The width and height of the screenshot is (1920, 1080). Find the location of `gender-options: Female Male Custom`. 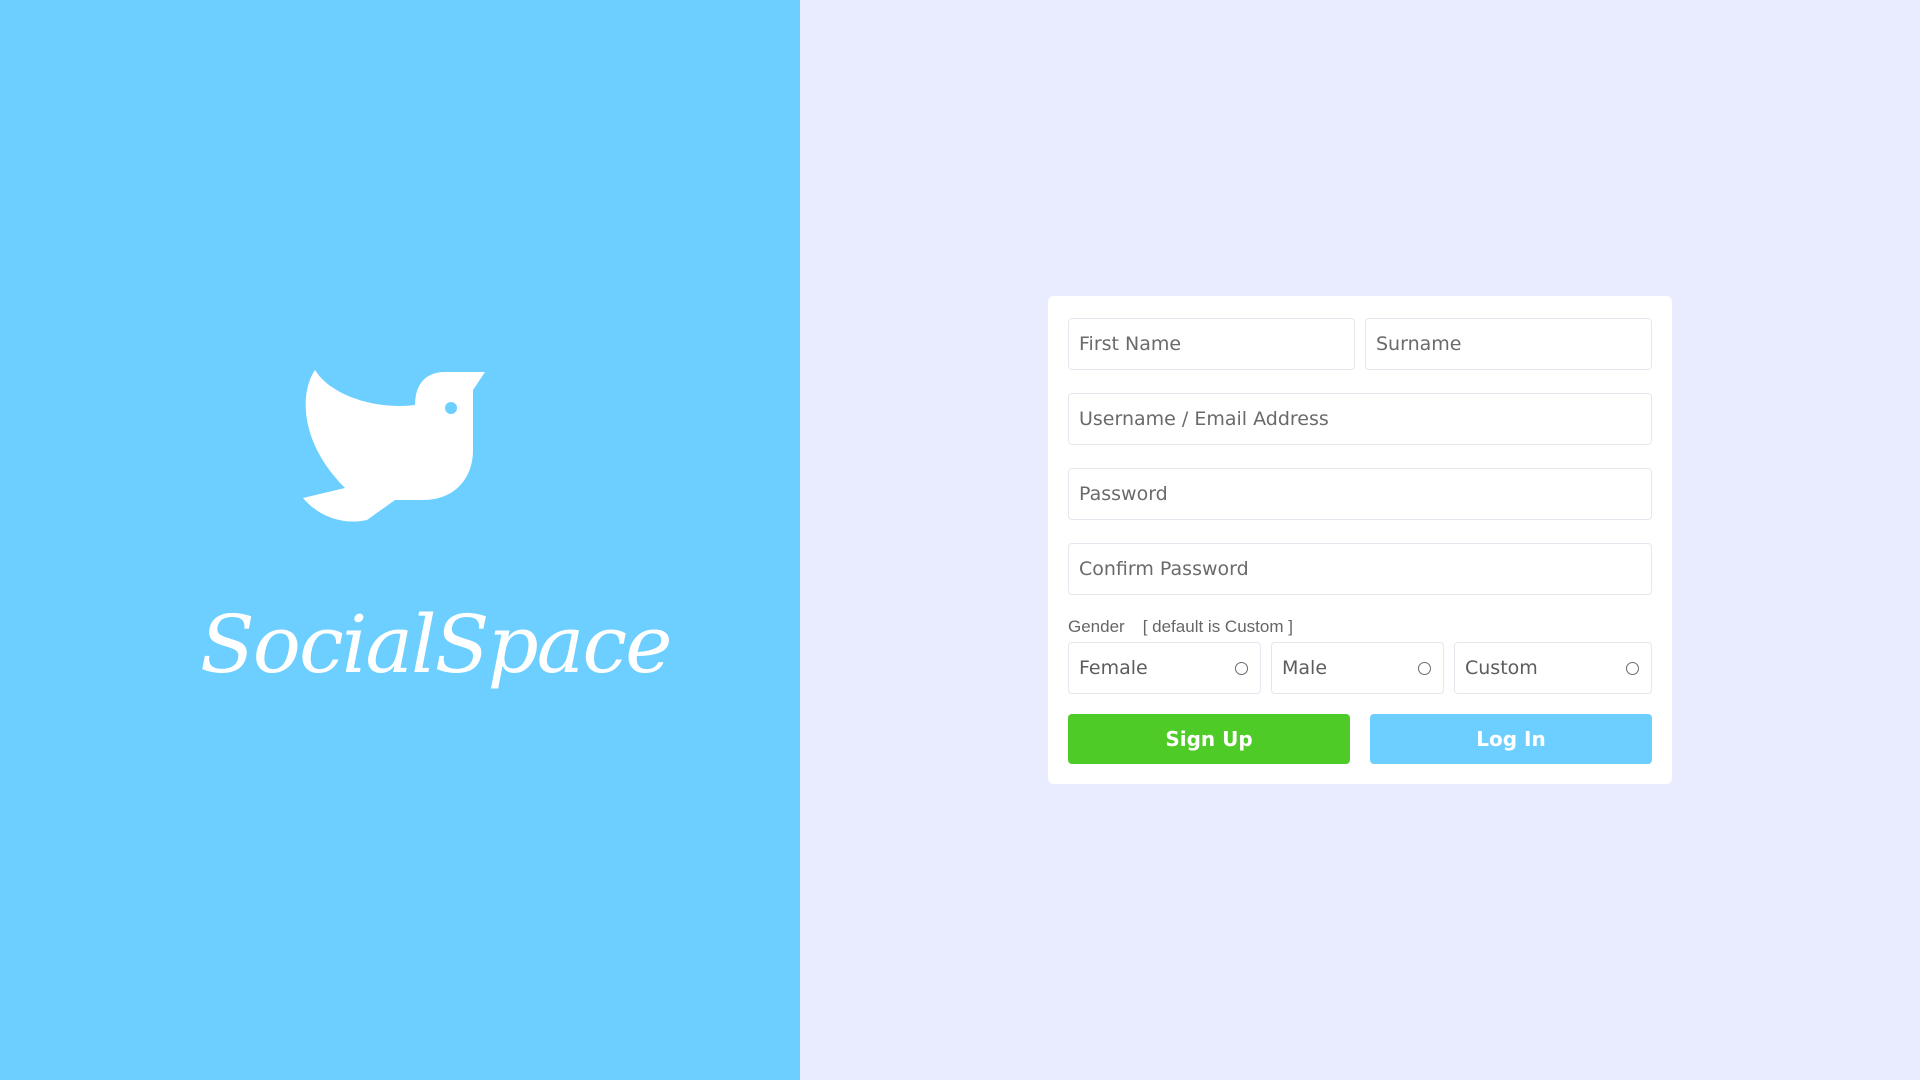

gender-options: Female Male Custom is located at coordinates (1360, 668).